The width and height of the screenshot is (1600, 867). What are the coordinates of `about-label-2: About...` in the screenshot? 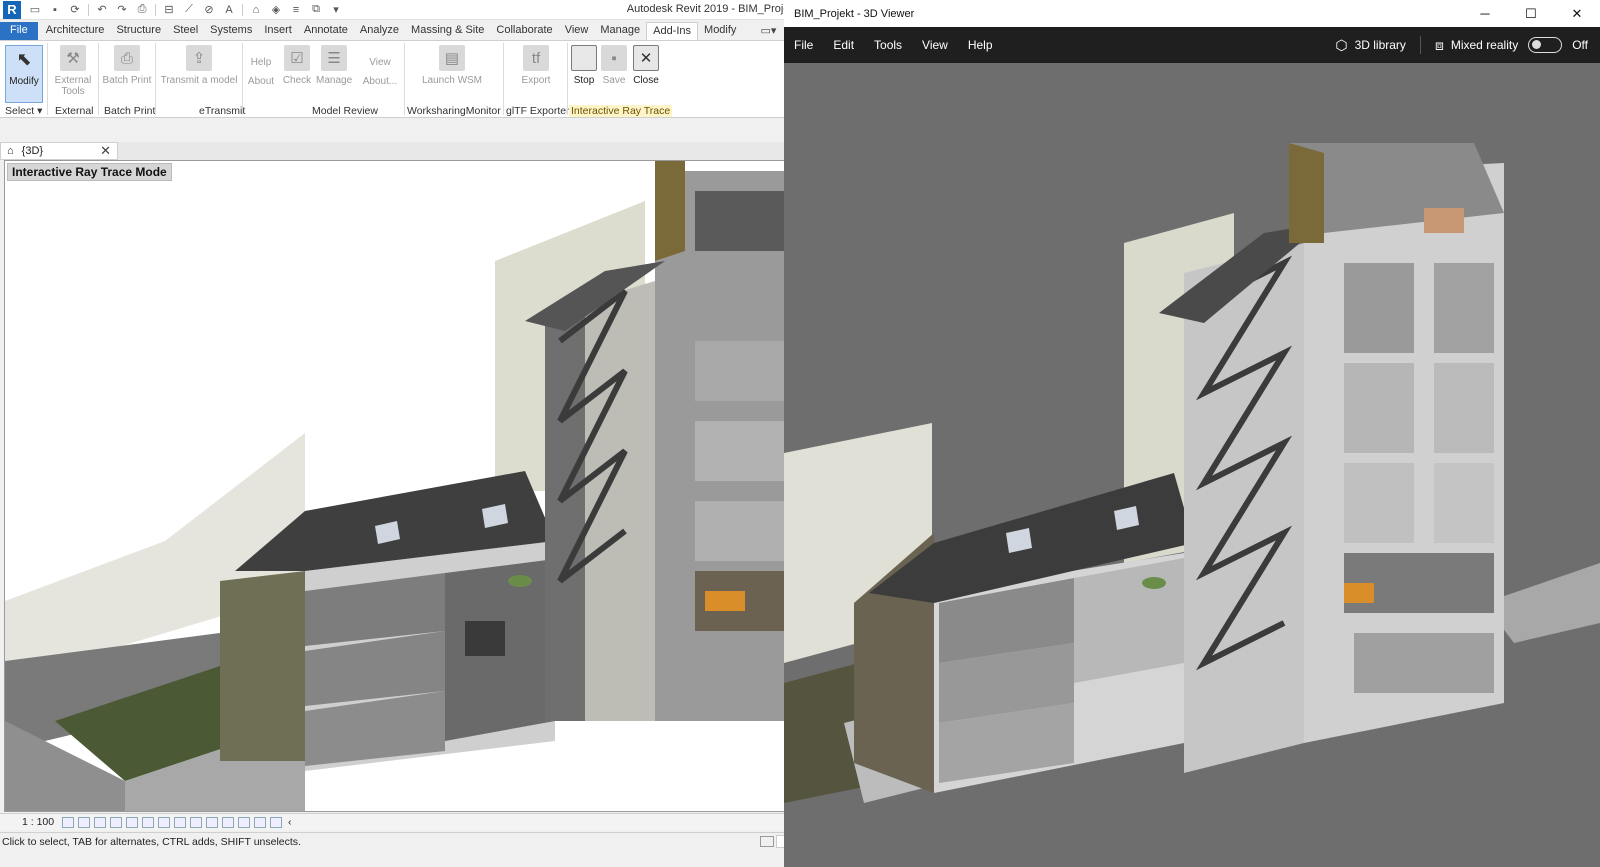 It's located at (380, 81).